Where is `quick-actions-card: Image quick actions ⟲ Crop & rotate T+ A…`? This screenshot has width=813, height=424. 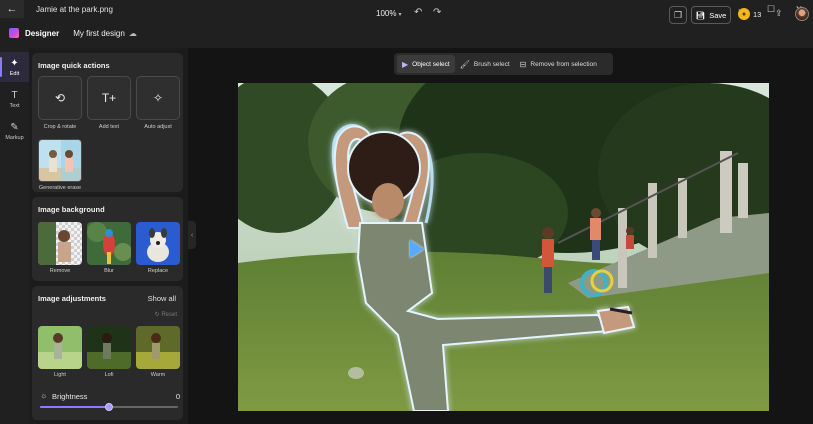
quick-actions-card: Image quick actions ⟲ Crop & rotate T+ A… is located at coordinates (107, 122).